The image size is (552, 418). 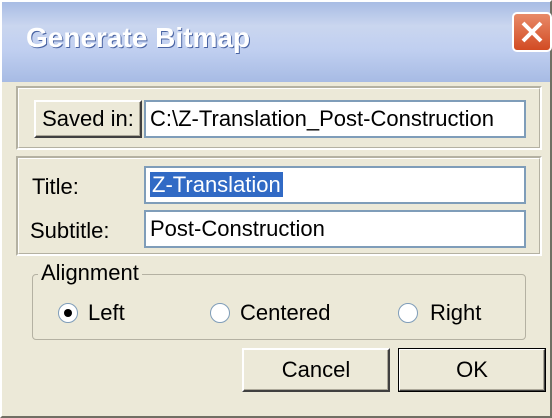 What do you see at coordinates (68, 313) in the screenshot?
I see `radio-left` at bounding box center [68, 313].